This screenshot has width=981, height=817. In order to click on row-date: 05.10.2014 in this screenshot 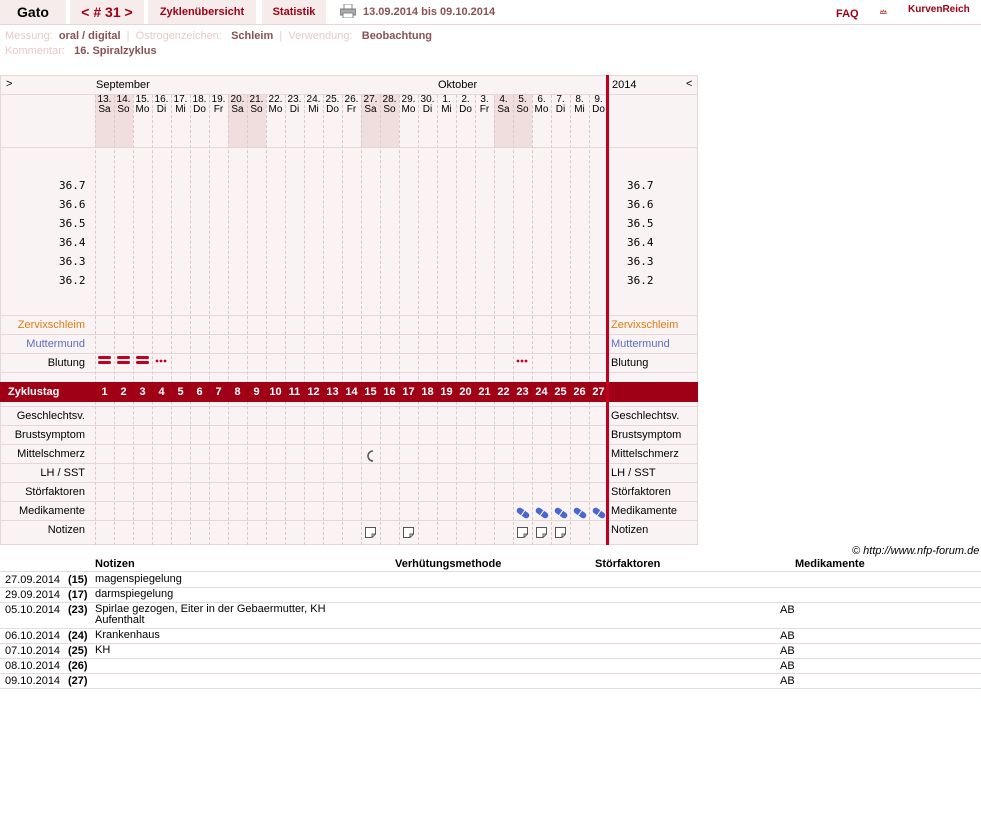, I will do `click(33, 610)`.